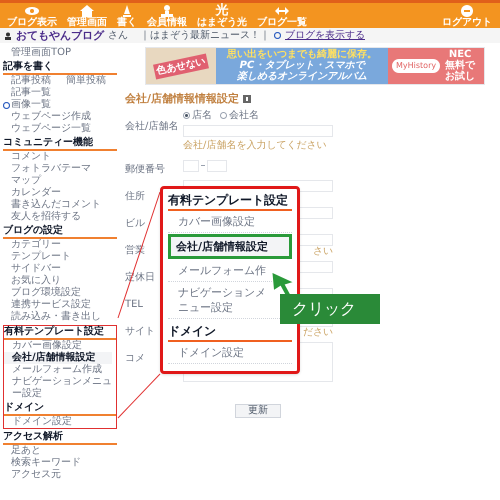 Image resolution: width=500 pixels, height=500 pixels. What do you see at coordinates (302, 55) in the screenshot?
I see `ad-tagline: 思い出をいつまでも綺麗に保存。` at bounding box center [302, 55].